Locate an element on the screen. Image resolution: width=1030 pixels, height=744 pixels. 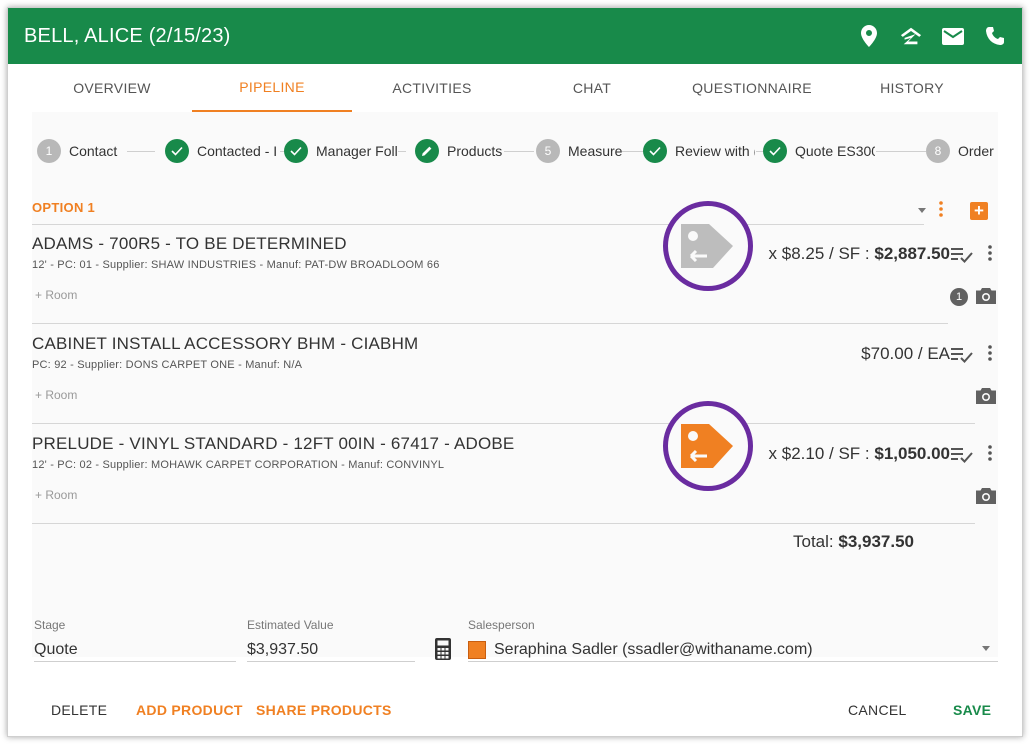
option-title: OPTION 1 is located at coordinates (64, 207).